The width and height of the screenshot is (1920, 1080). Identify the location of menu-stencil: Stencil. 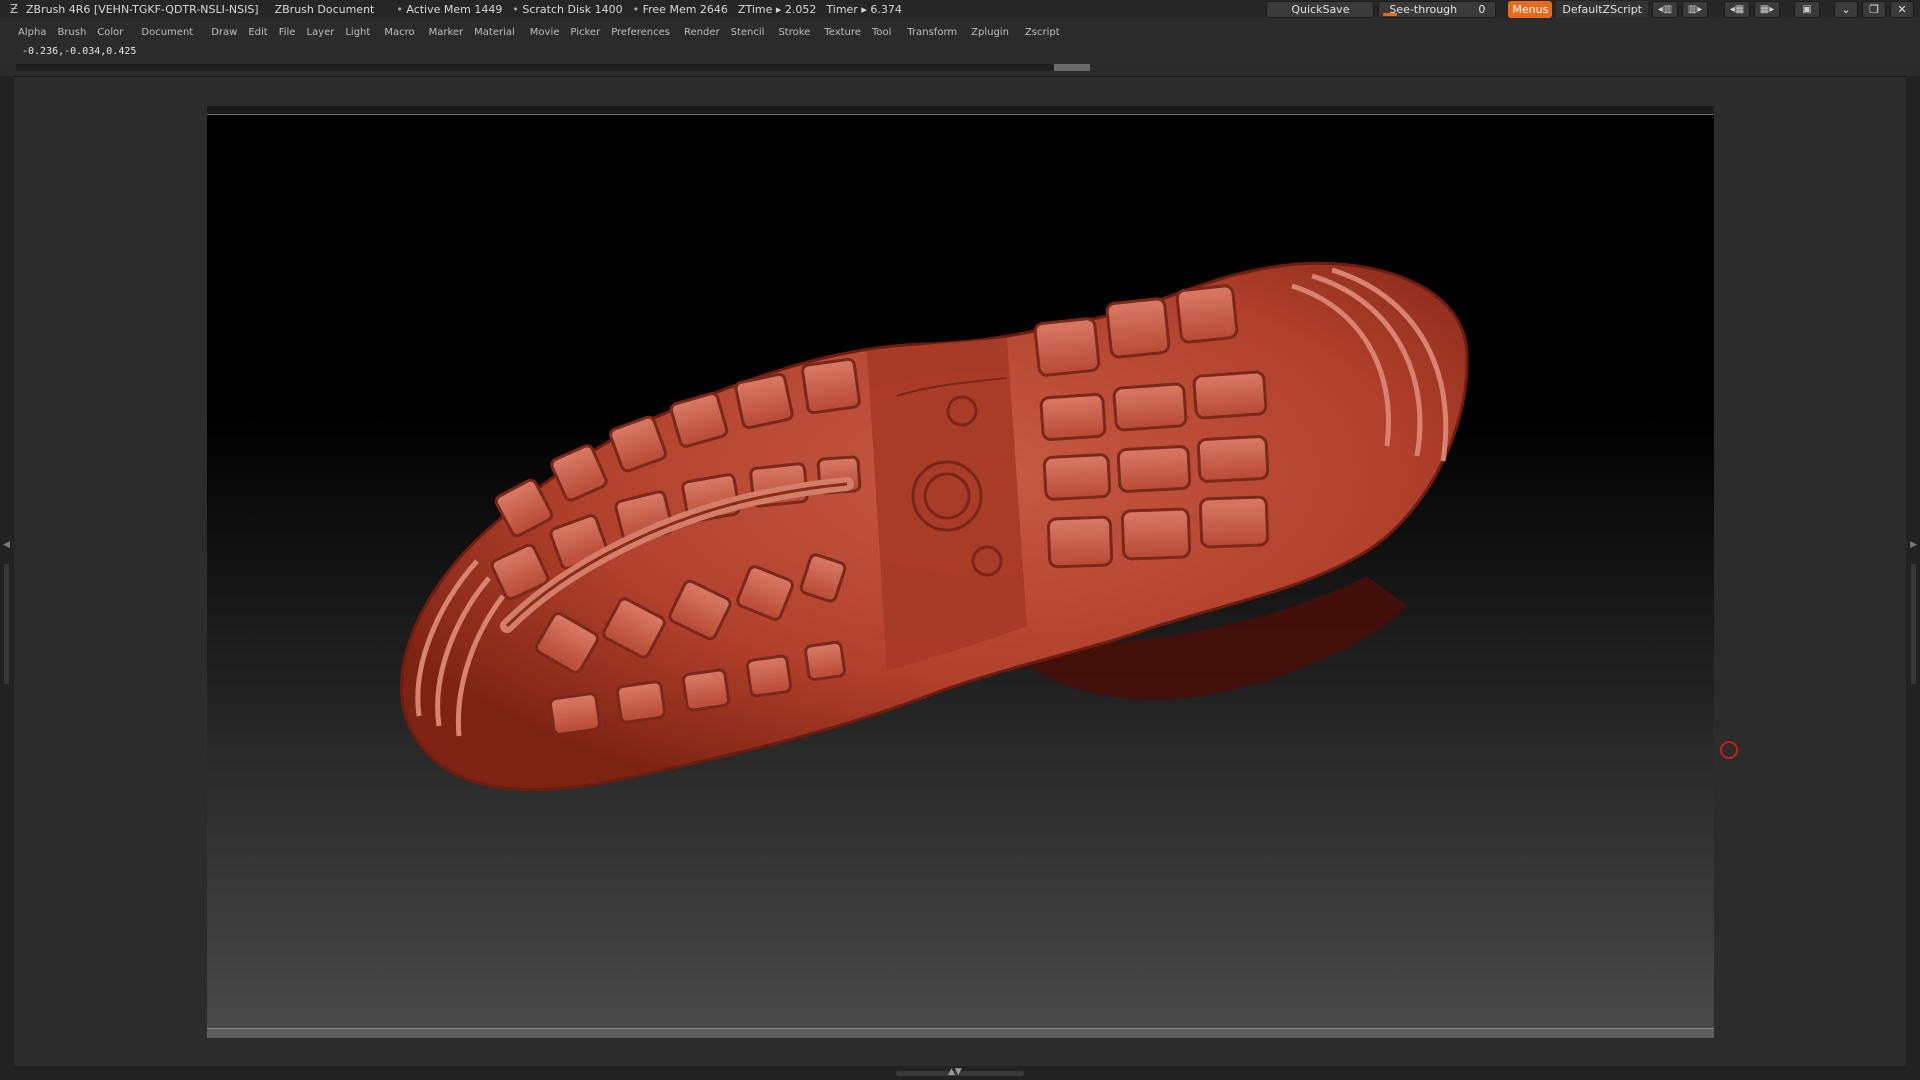
(748, 32).